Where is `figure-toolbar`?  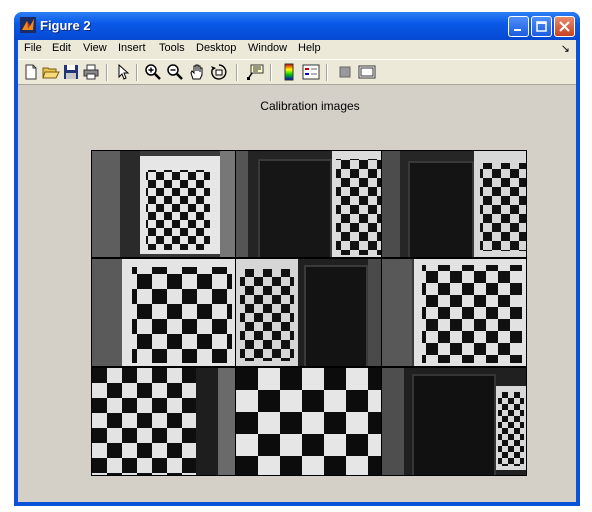
figure-toolbar is located at coordinates (297, 72).